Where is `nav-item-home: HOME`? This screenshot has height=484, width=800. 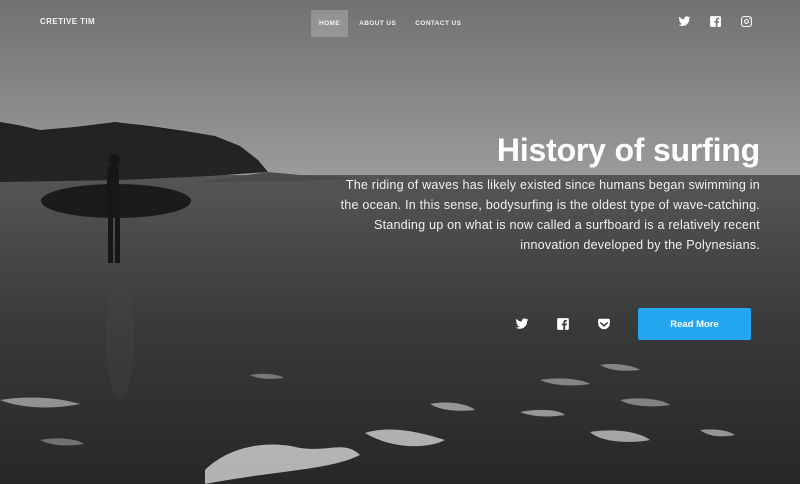 nav-item-home: HOME is located at coordinates (330, 23).